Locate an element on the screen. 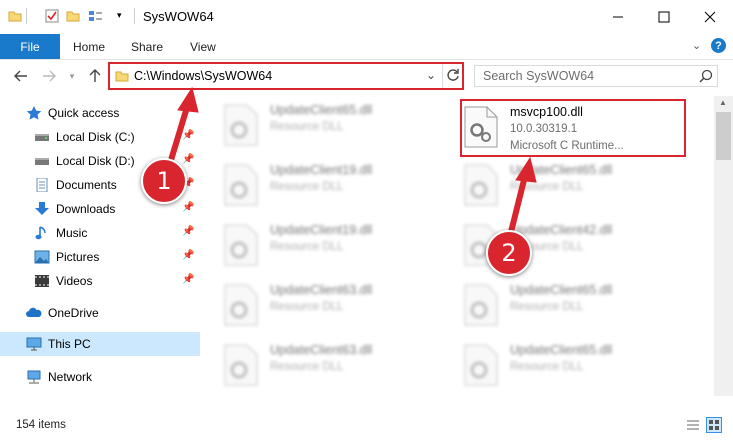 This screenshot has width=733, height=441. step-1-callout: 1 is located at coordinates (164, 181).